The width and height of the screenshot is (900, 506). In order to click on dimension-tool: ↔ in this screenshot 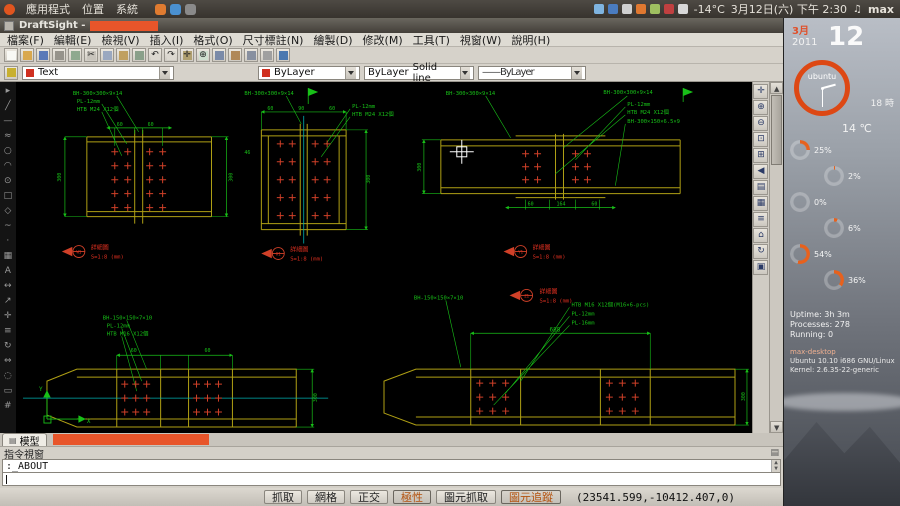, I will do `click(8, 286)`.